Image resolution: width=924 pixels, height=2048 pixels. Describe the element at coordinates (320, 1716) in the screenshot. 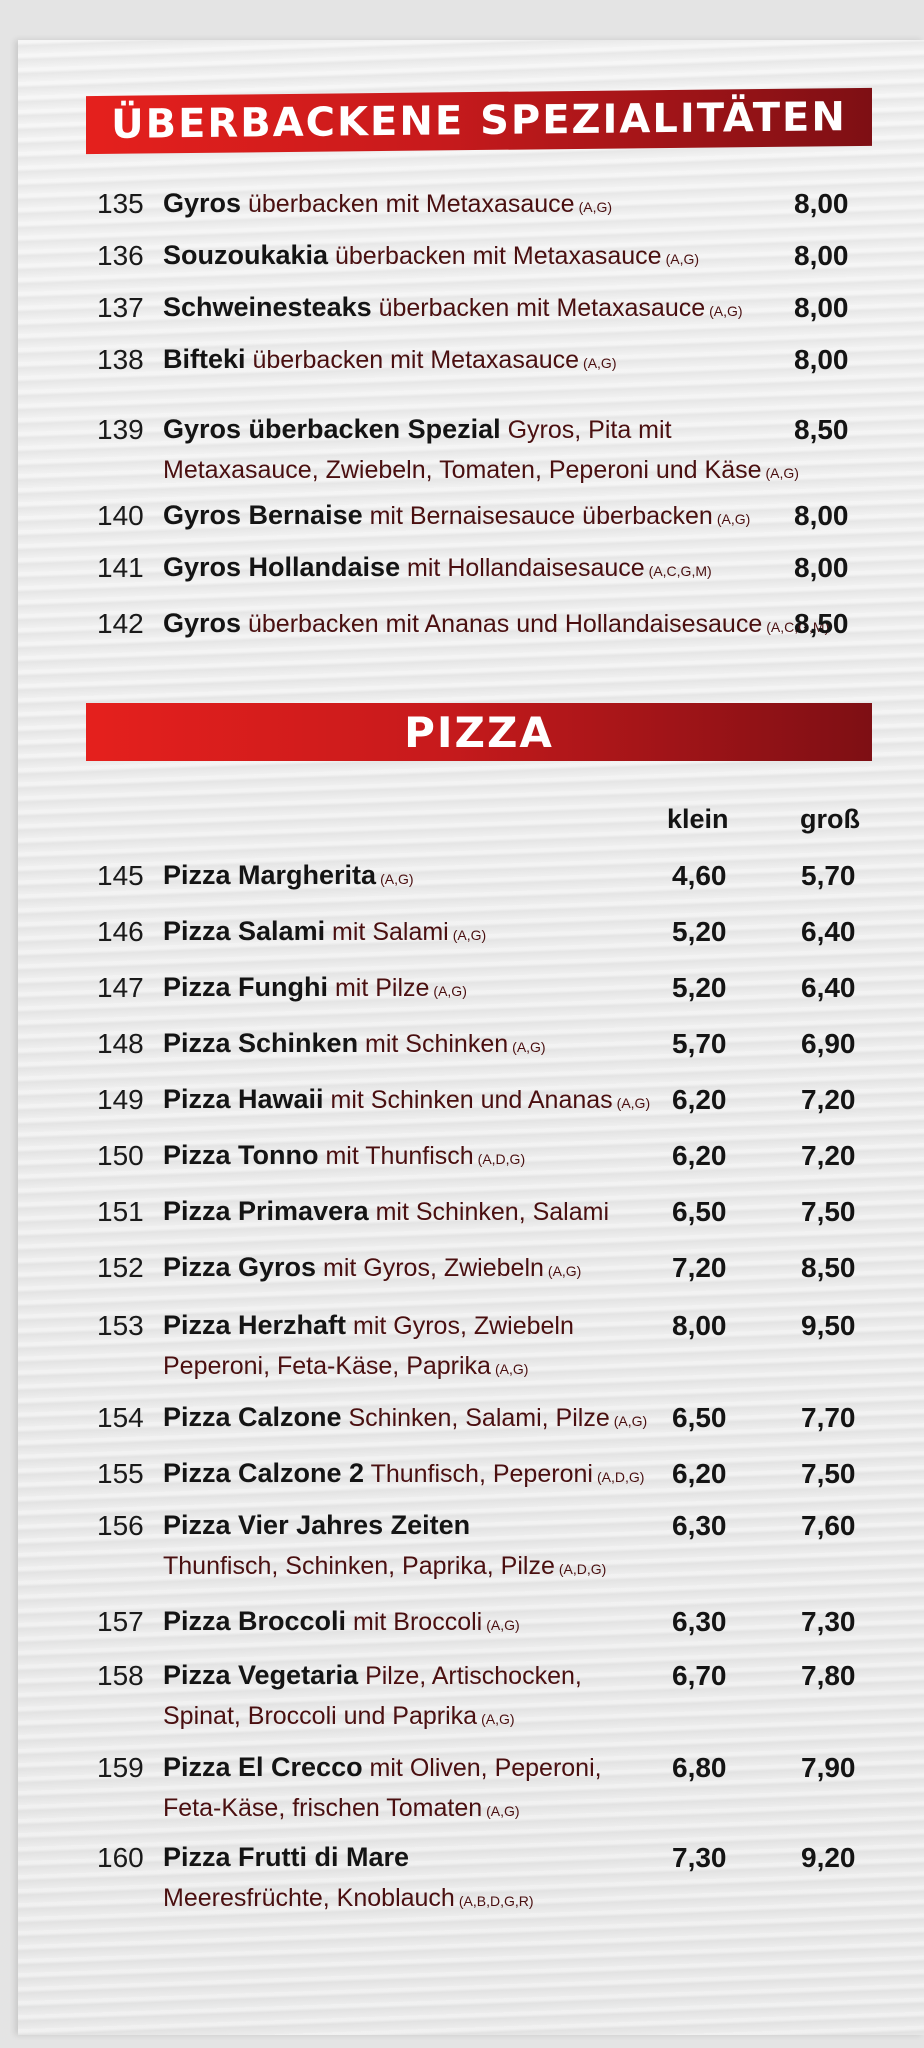

I see `item-description-2: Spinat, Broccoli und Paprika` at that location.